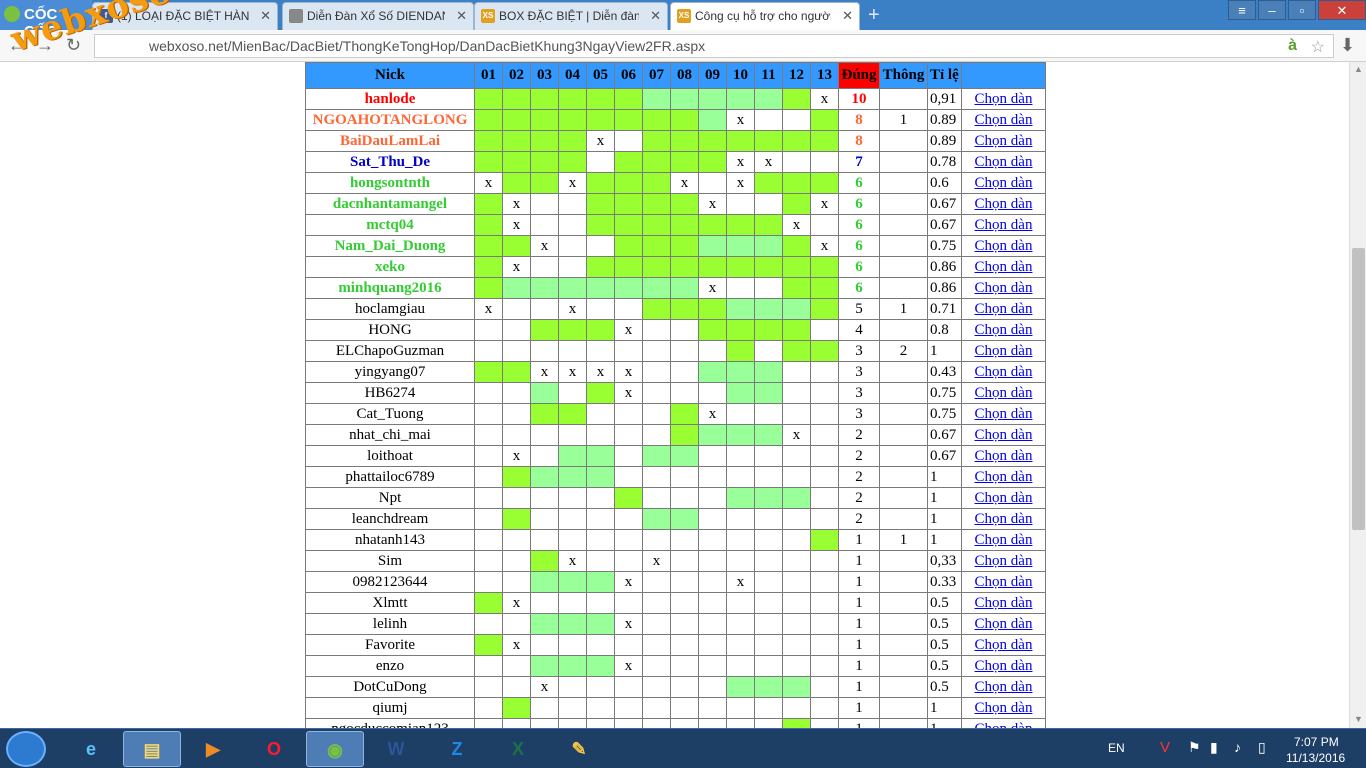  Describe the element at coordinates (396, 749) in the screenshot. I see `word-icon: W` at that location.